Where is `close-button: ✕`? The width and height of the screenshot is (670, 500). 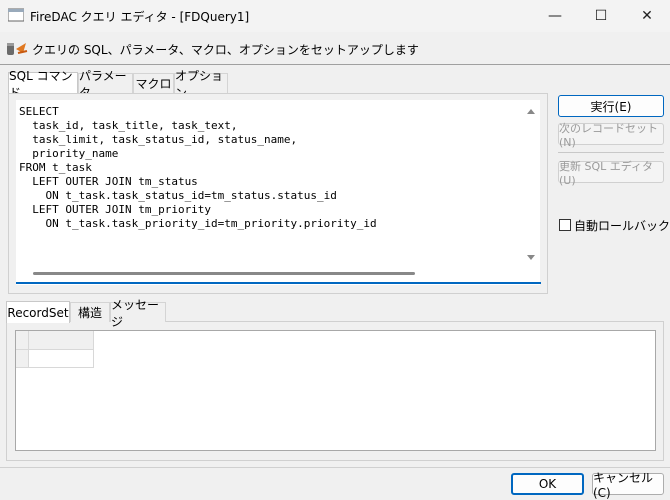 close-button: ✕ is located at coordinates (647, 16).